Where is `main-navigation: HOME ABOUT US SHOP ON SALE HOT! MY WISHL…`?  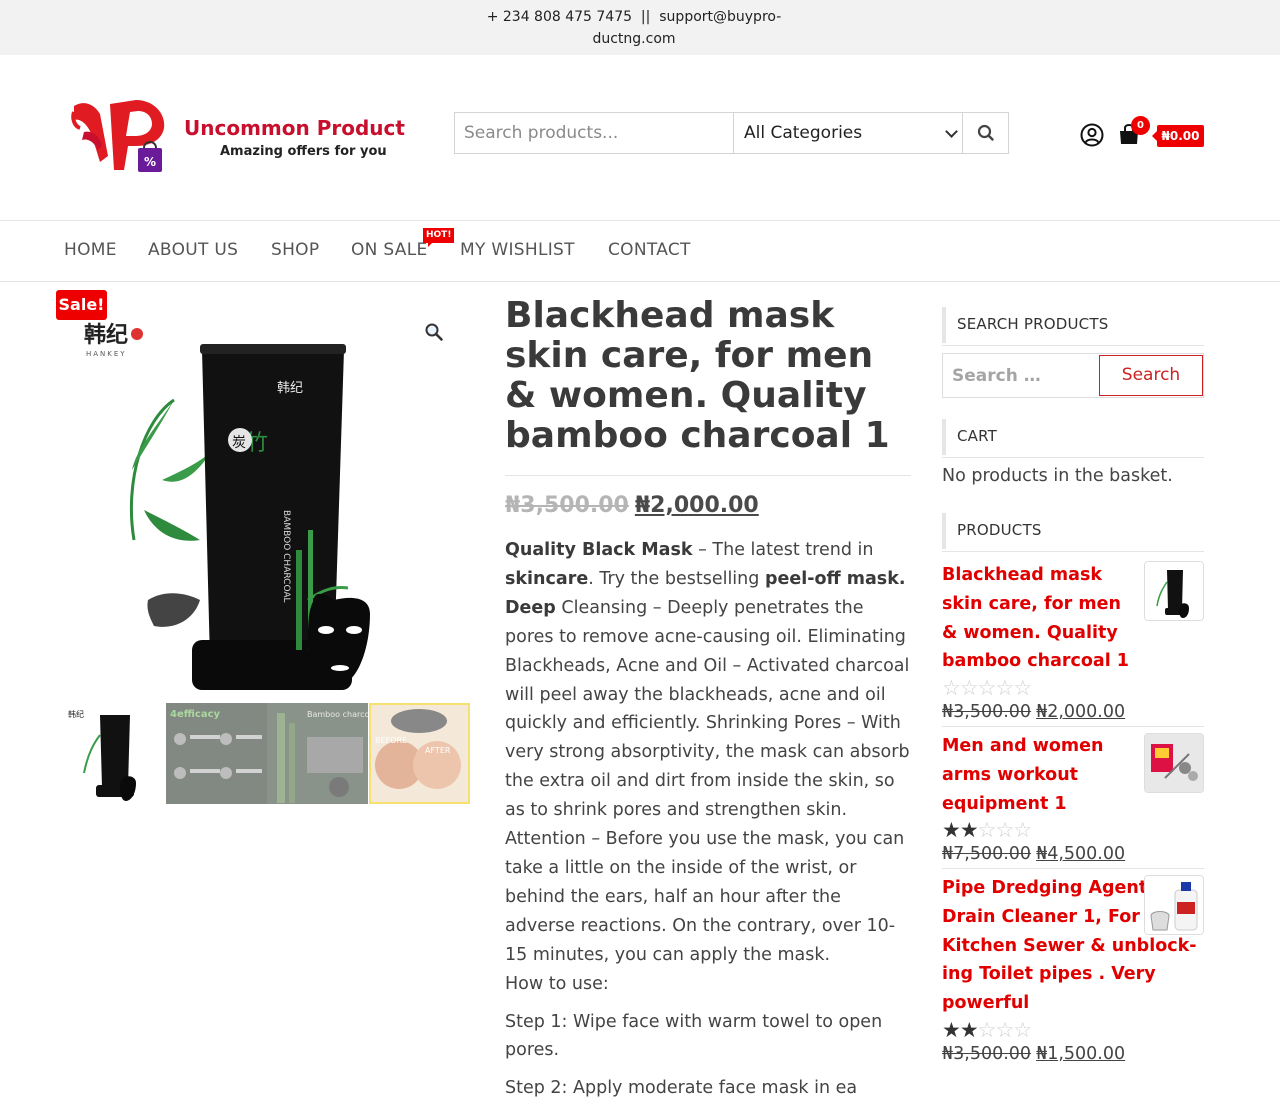
main-navigation: HOME ABOUT US SHOP ON SALE HOT! MY WISHL… is located at coordinates (640, 251).